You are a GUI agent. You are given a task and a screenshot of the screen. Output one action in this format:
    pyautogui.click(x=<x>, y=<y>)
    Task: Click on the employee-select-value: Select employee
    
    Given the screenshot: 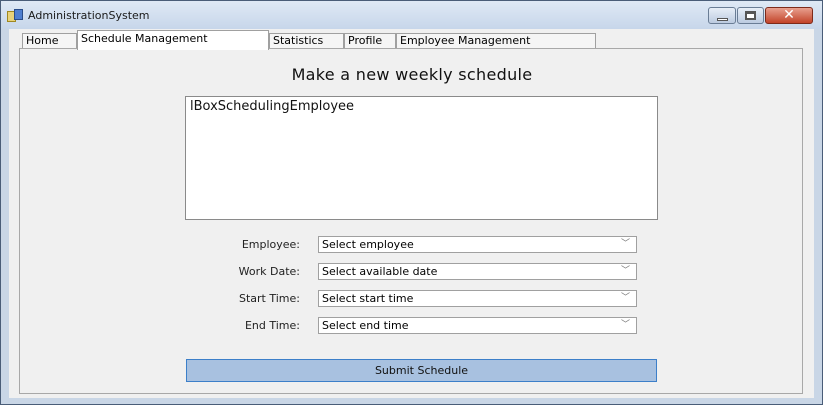 What is the action you would take?
    pyautogui.click(x=368, y=244)
    